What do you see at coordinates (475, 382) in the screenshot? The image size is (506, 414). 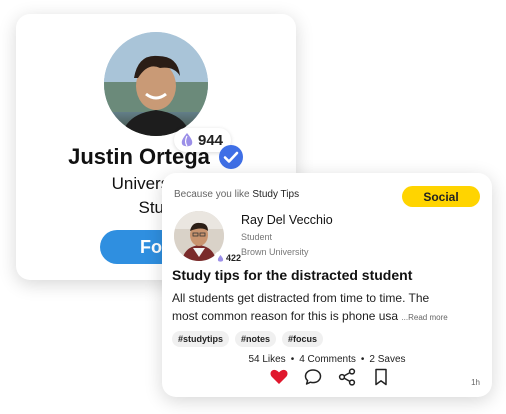 I see `post-timestamp: 1h` at bounding box center [475, 382].